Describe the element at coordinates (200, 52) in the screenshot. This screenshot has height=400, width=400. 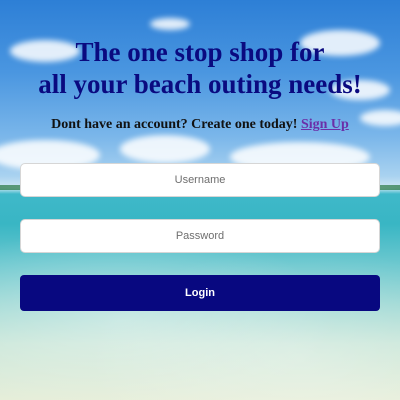
I see `headline-line-1: The one stop shop for` at that location.